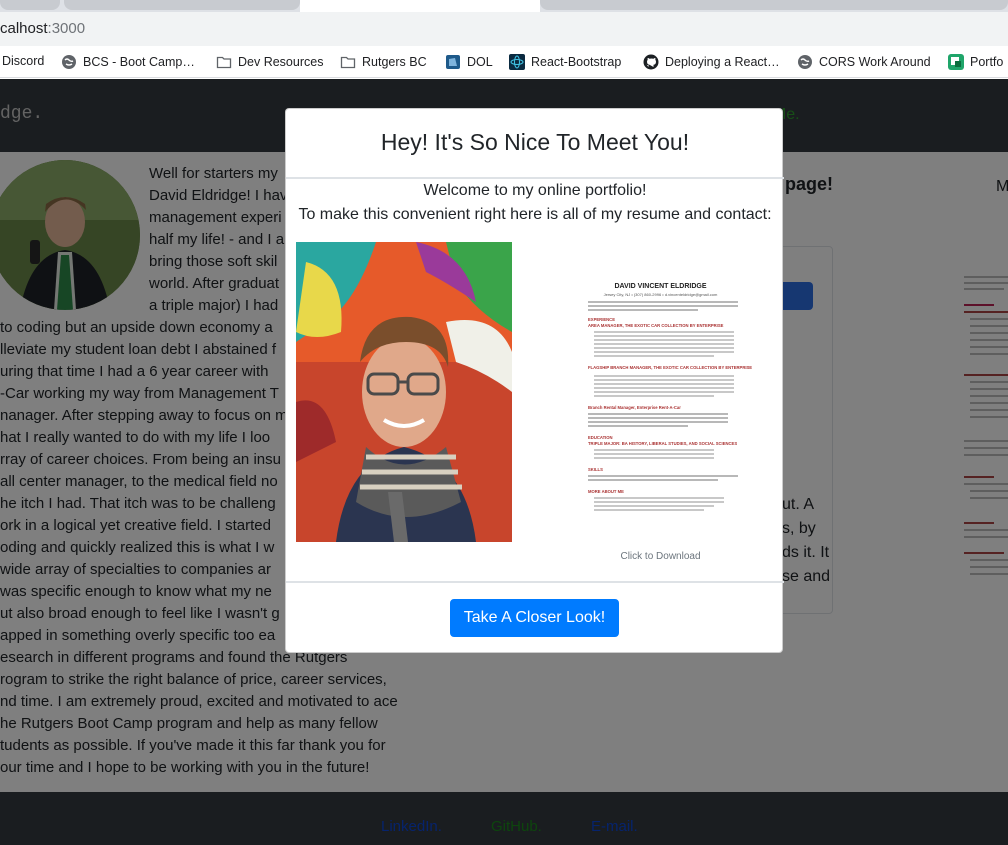 The height and width of the screenshot is (845, 1008). Describe the element at coordinates (651, 62) in the screenshot. I see `github-icon` at that location.